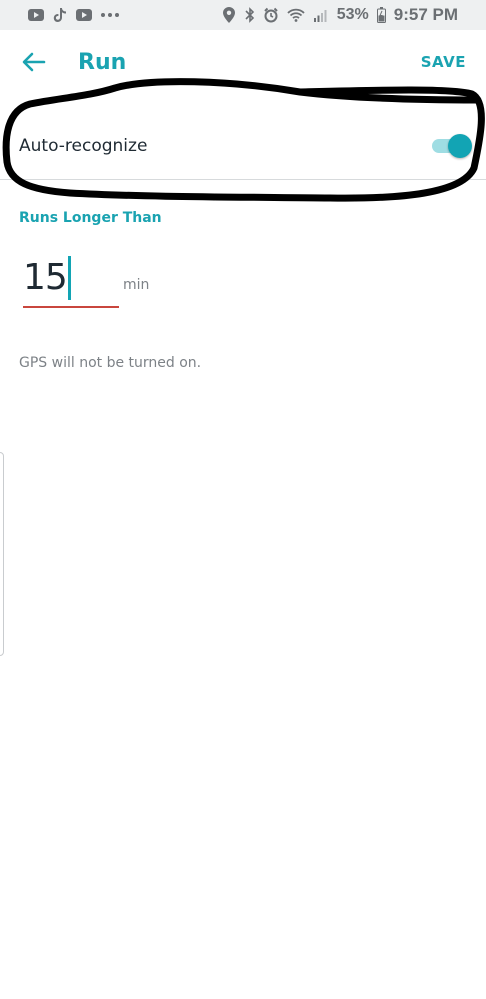 Image resolution: width=486 pixels, height=999 pixels. Describe the element at coordinates (136, 285) in the screenshot. I see `duration-unit: min` at that location.